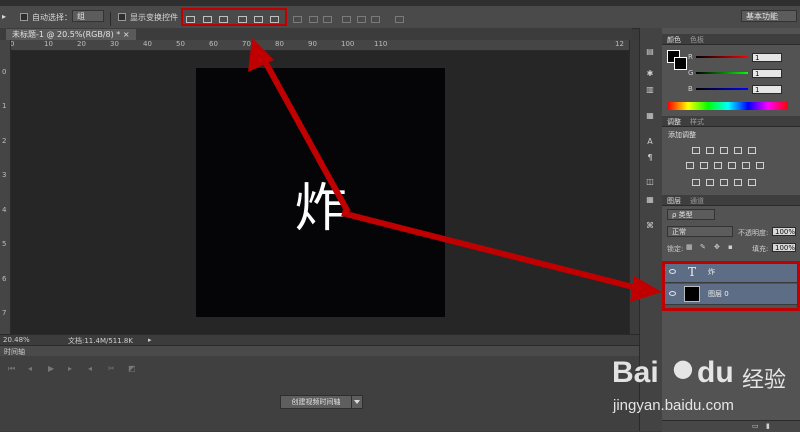 Image resolution: width=800 pixels, height=432 pixels. What do you see at coordinates (650, 182) in the screenshot?
I see `navigator-icon: ◫` at bounding box center [650, 182].